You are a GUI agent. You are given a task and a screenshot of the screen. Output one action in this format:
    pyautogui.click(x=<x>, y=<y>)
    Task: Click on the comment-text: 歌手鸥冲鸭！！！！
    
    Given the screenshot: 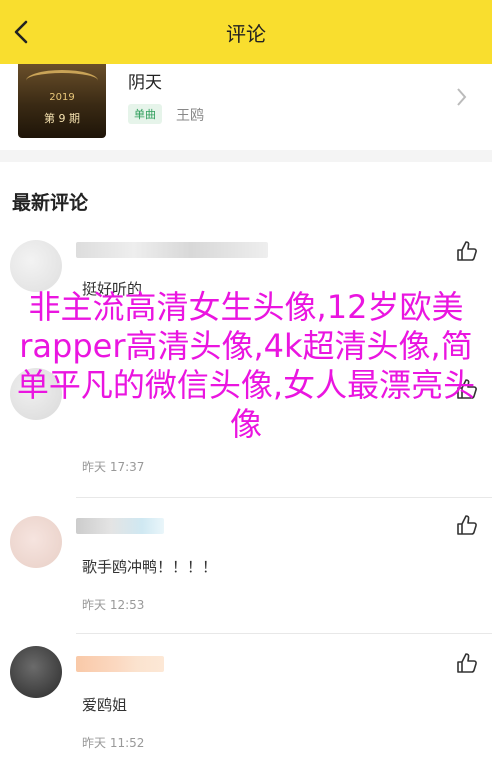 What is the action you would take?
    pyautogui.click(x=150, y=567)
    